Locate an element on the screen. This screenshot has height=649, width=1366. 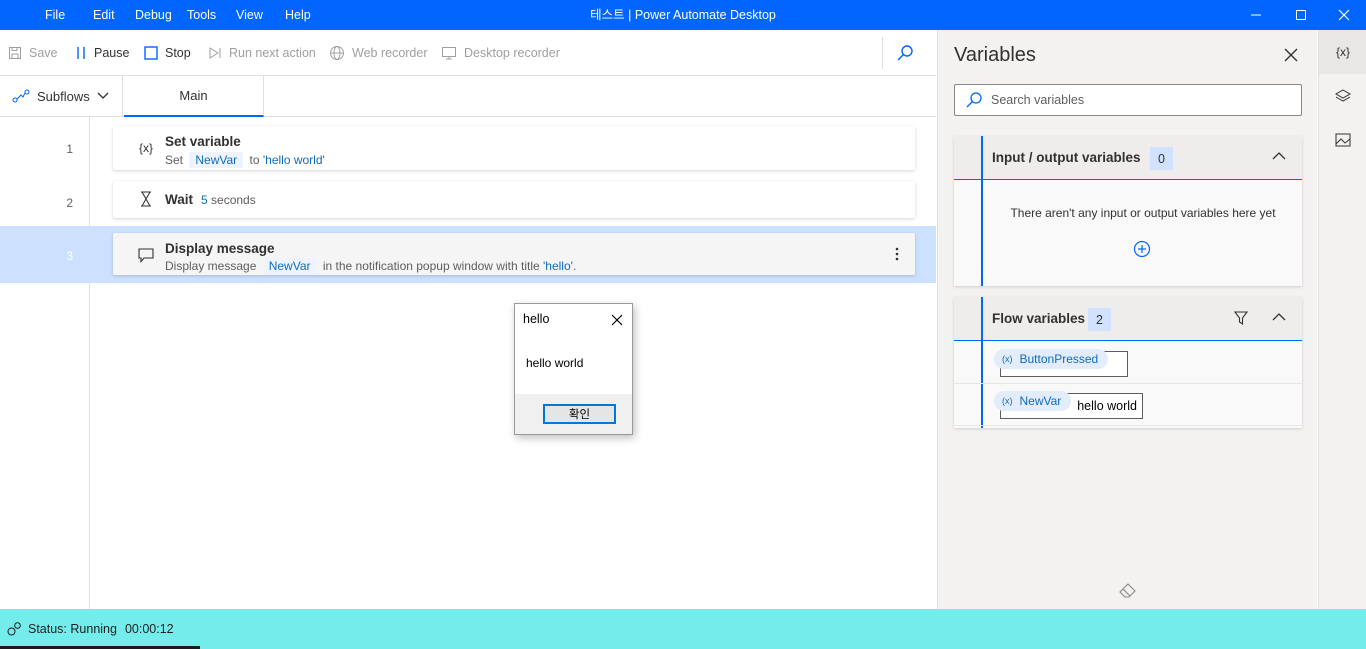
io-section-label: Input / output variables is located at coordinates (1066, 157).